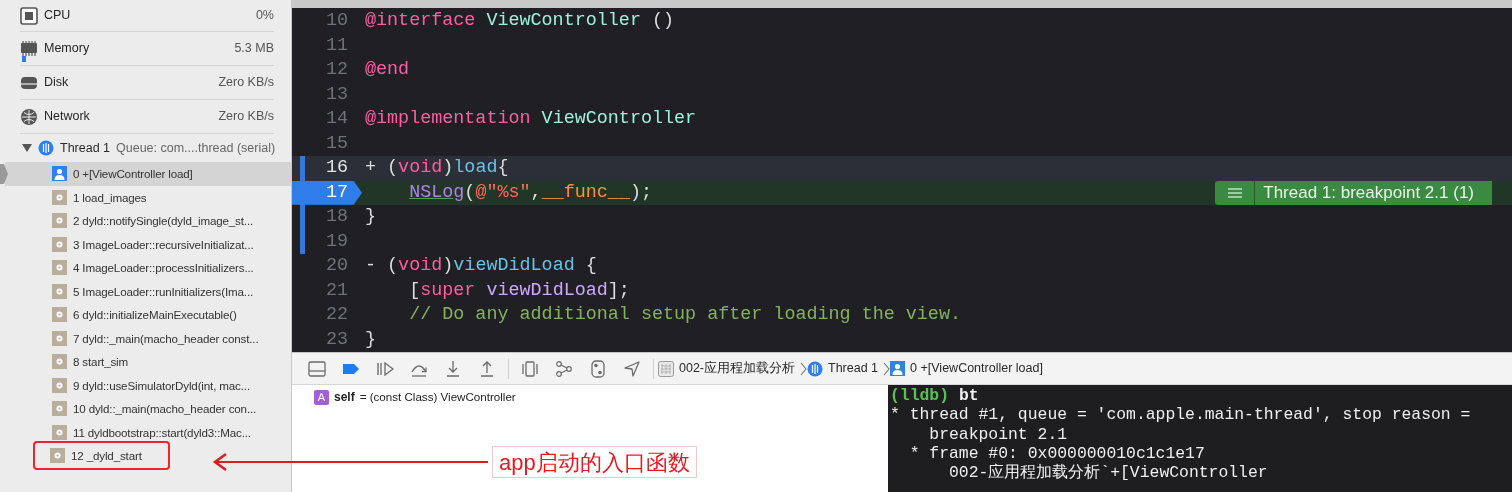  What do you see at coordinates (564, 368) in the screenshot?
I see `graph-icon` at bounding box center [564, 368].